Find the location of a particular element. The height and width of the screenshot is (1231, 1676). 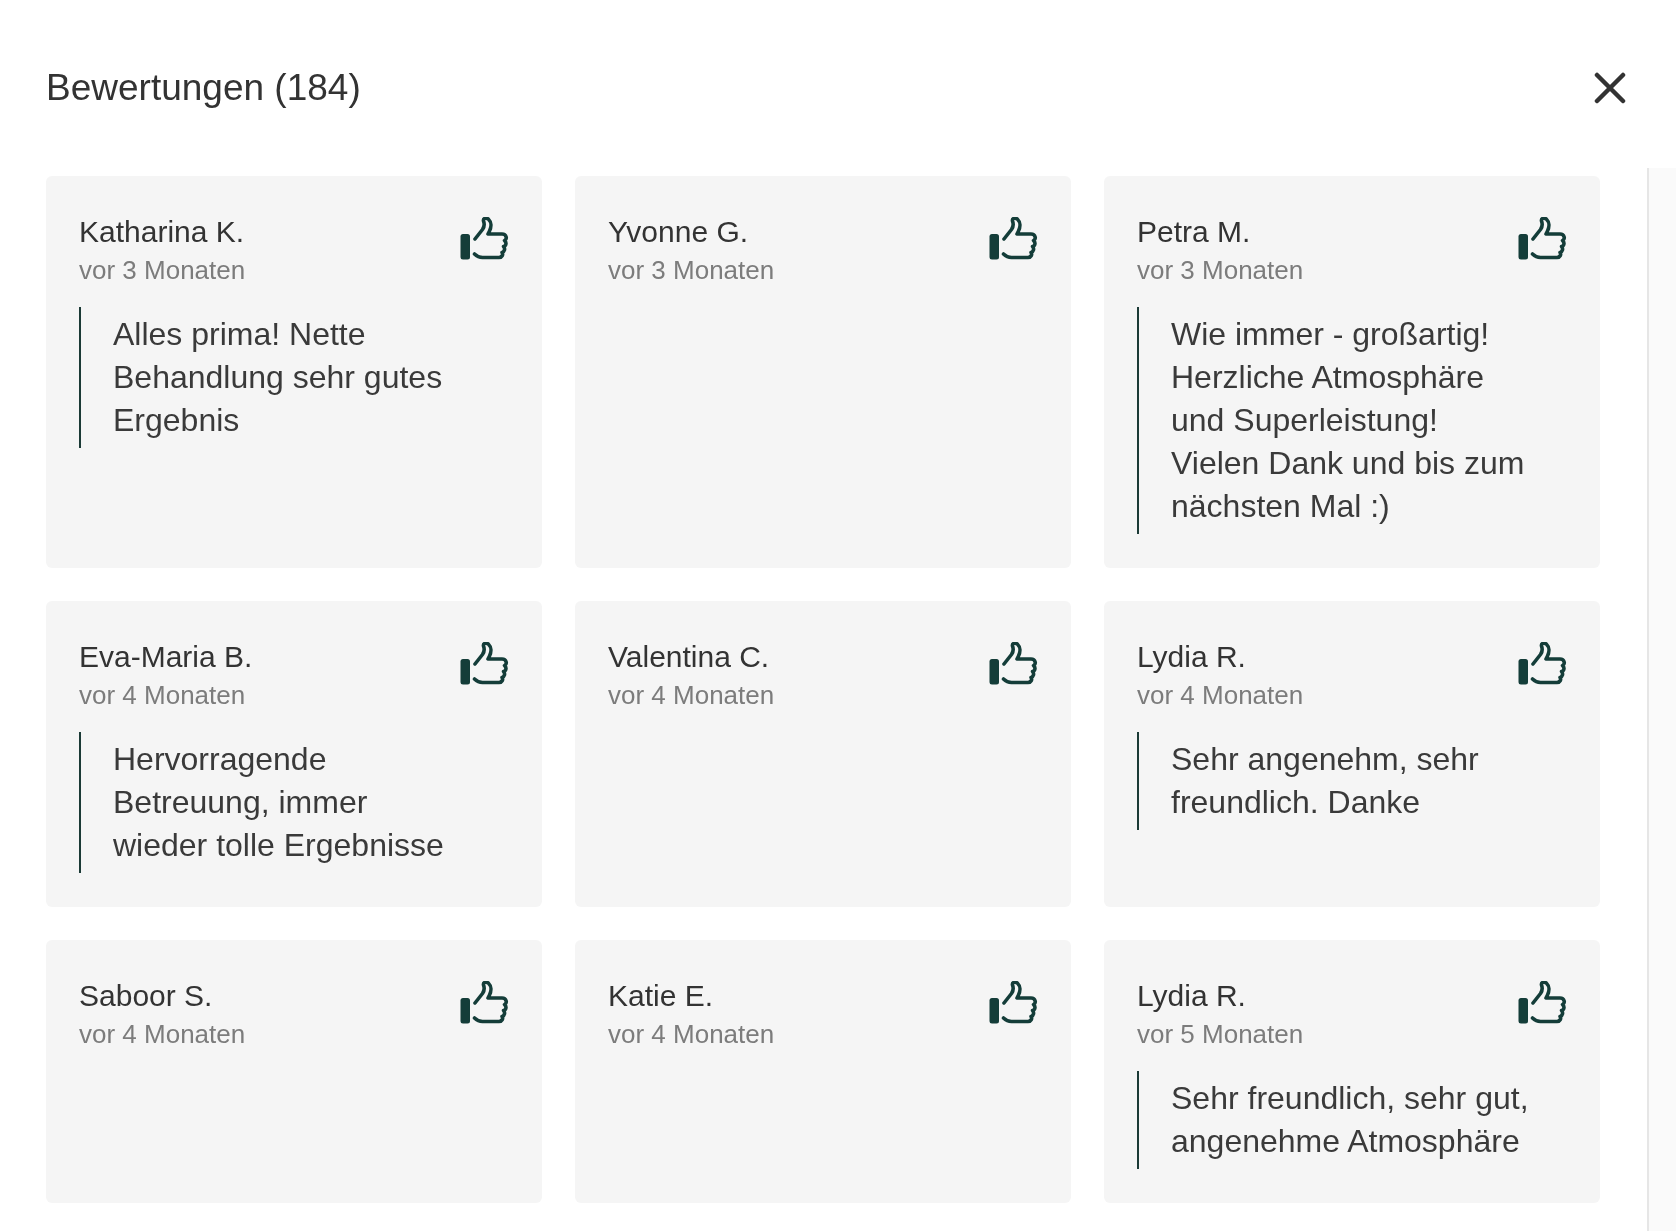

reviewer-name: Katharina K. is located at coordinates (162, 232).